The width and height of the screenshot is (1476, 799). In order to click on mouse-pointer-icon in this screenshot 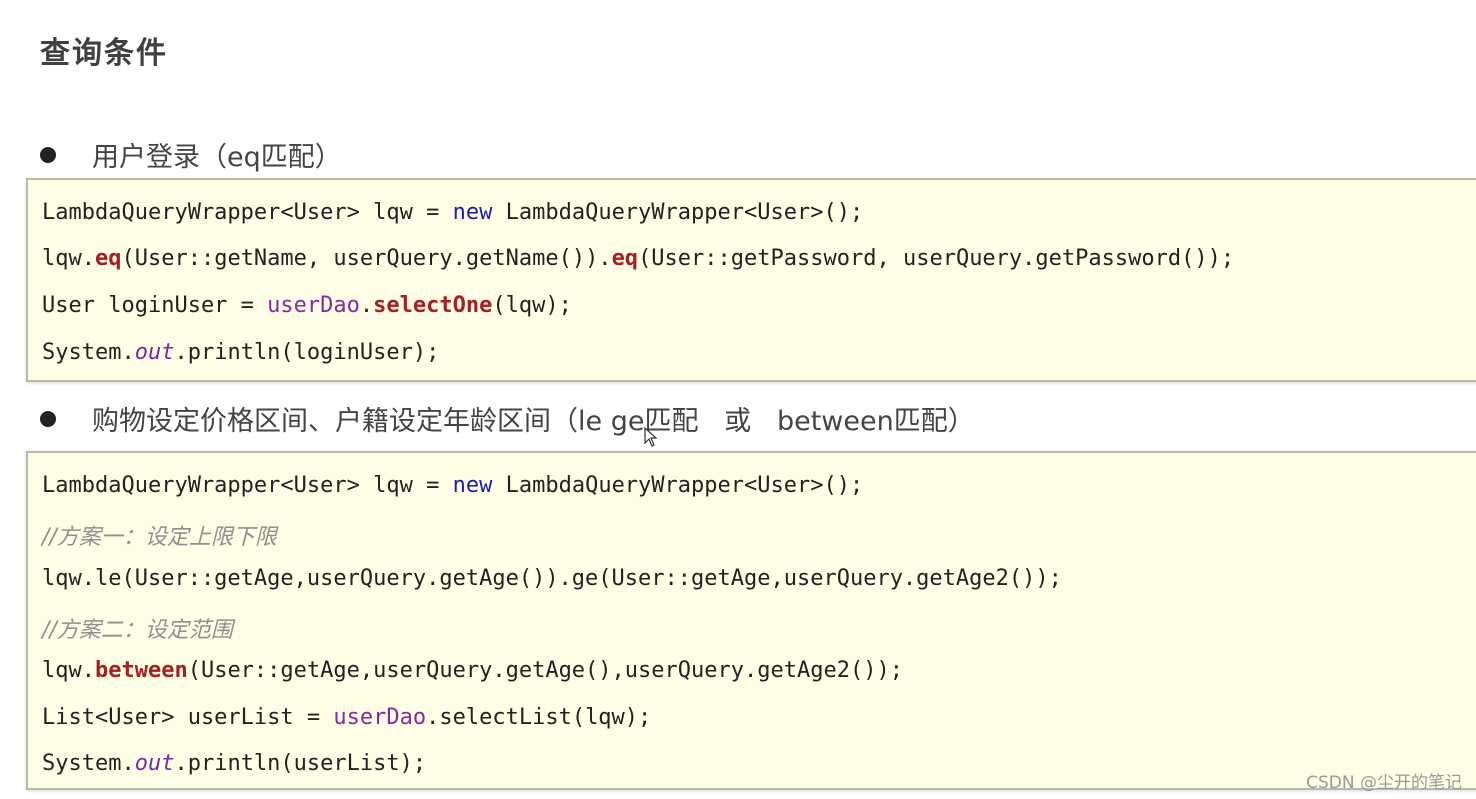, I will do `click(651, 437)`.